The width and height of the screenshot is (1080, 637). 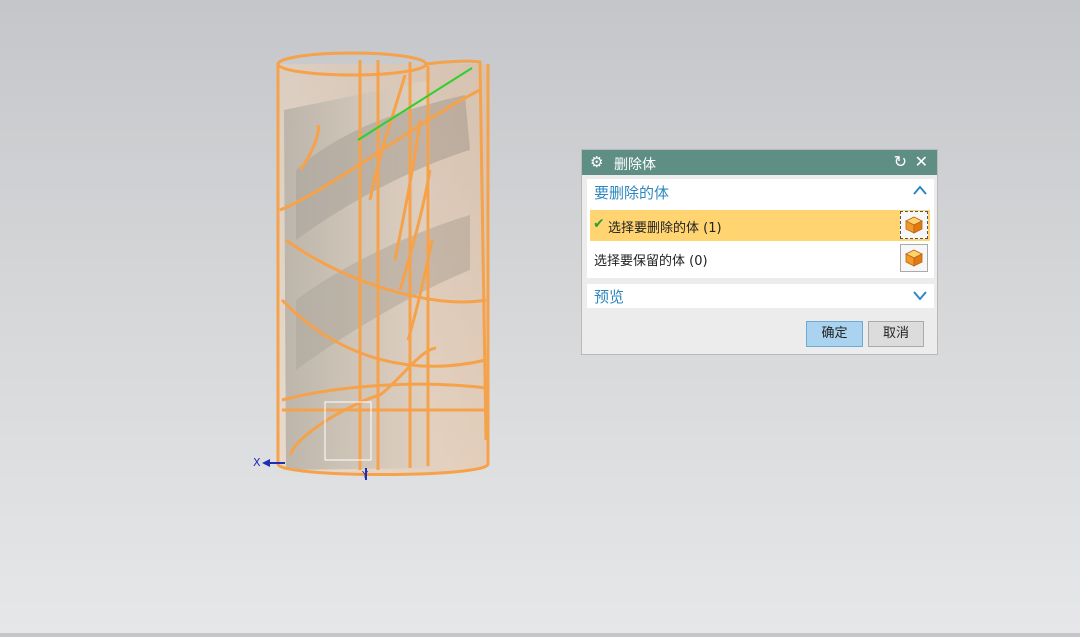 I want to click on chevron-up-icon, so click(x=920, y=191).